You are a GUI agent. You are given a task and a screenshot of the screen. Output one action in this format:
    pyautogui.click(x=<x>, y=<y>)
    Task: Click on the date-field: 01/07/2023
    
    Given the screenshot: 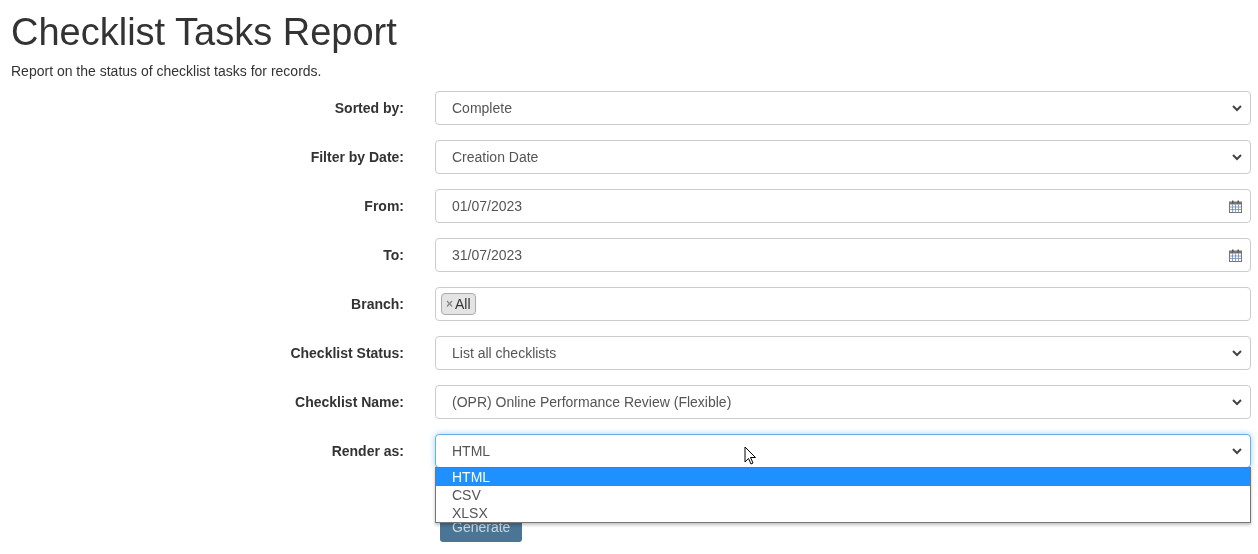 What is the action you would take?
    pyautogui.click(x=843, y=206)
    